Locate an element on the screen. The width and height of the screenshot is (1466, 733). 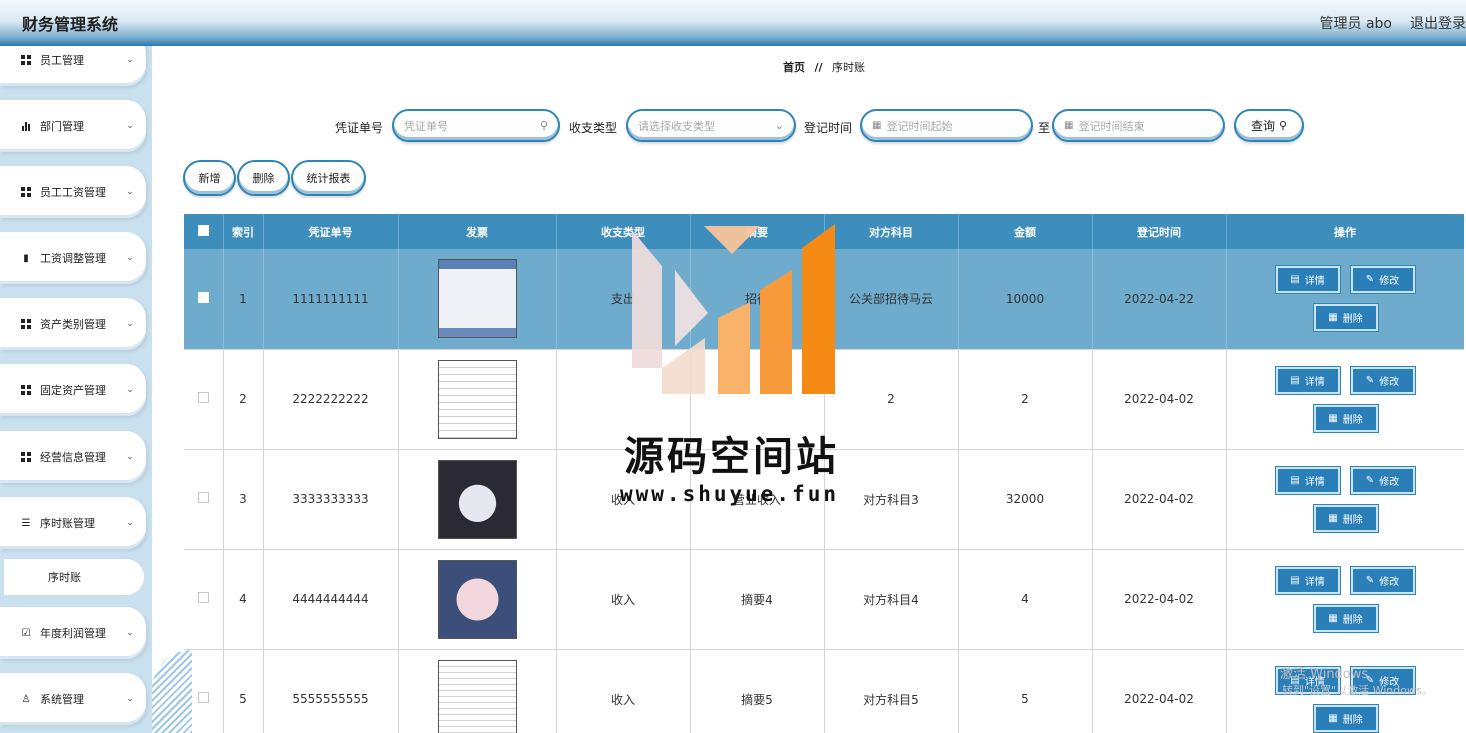
time-start-input: ▦ 登记时间起始 is located at coordinates (946, 125).